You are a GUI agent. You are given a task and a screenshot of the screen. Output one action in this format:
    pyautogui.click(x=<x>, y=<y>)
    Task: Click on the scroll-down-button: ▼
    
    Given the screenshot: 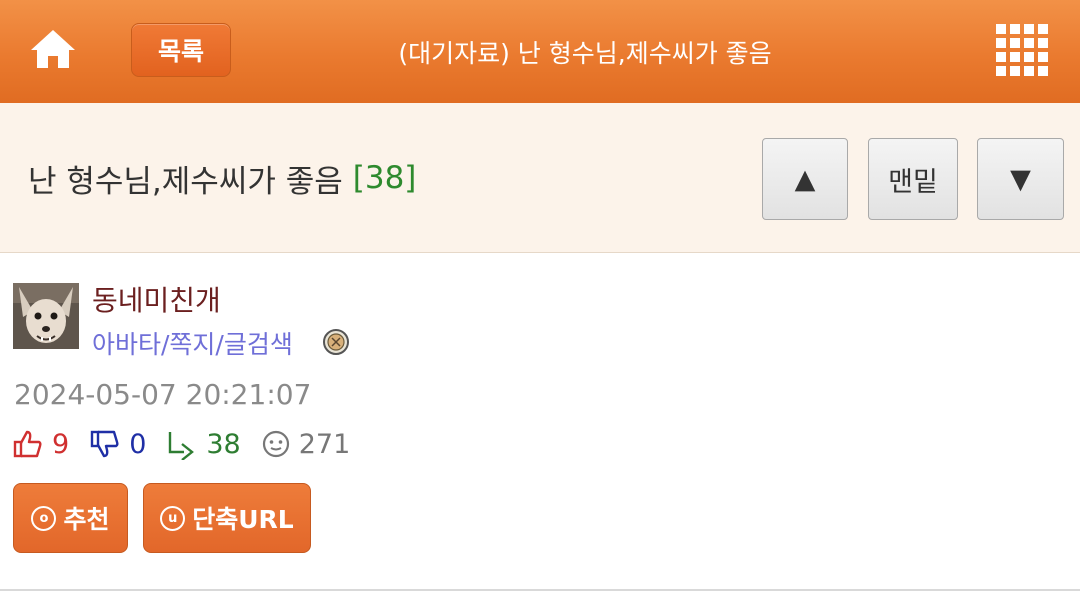 What is the action you would take?
    pyautogui.click(x=1020, y=179)
    